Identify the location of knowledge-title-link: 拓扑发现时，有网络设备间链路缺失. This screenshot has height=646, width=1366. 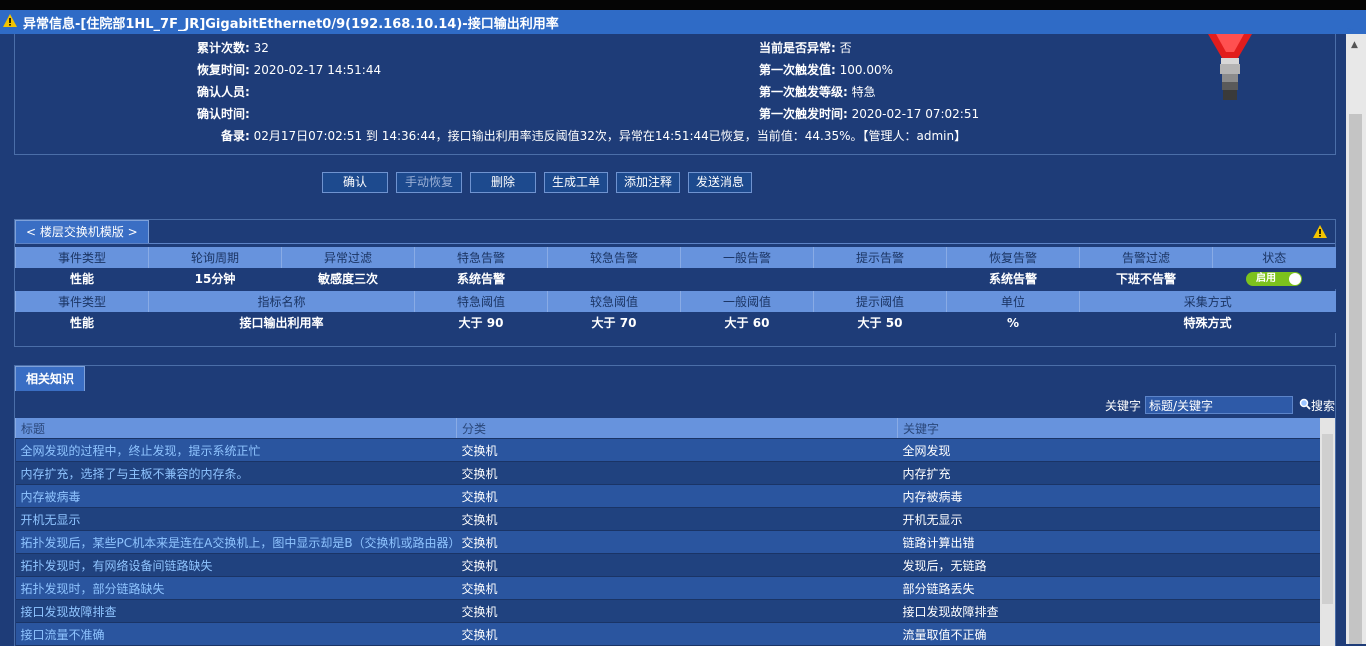
(236, 565).